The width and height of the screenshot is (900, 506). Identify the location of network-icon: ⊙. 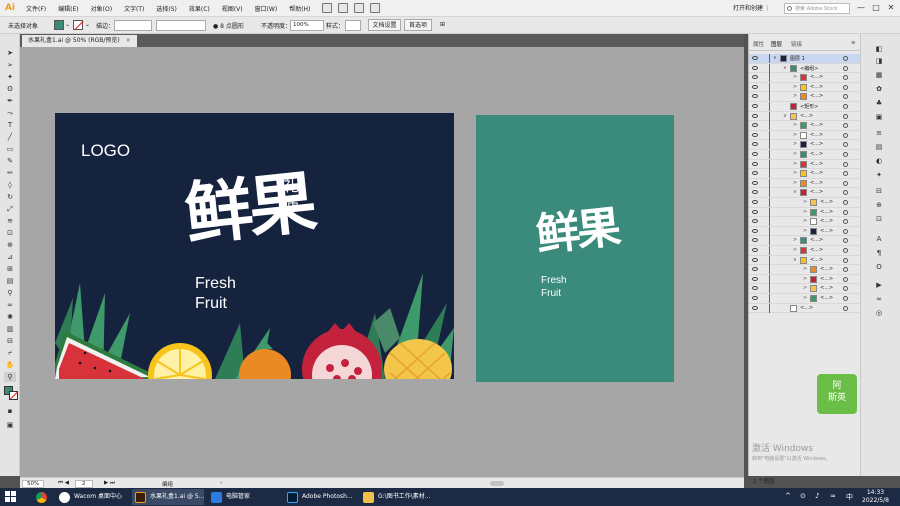
(803, 496).